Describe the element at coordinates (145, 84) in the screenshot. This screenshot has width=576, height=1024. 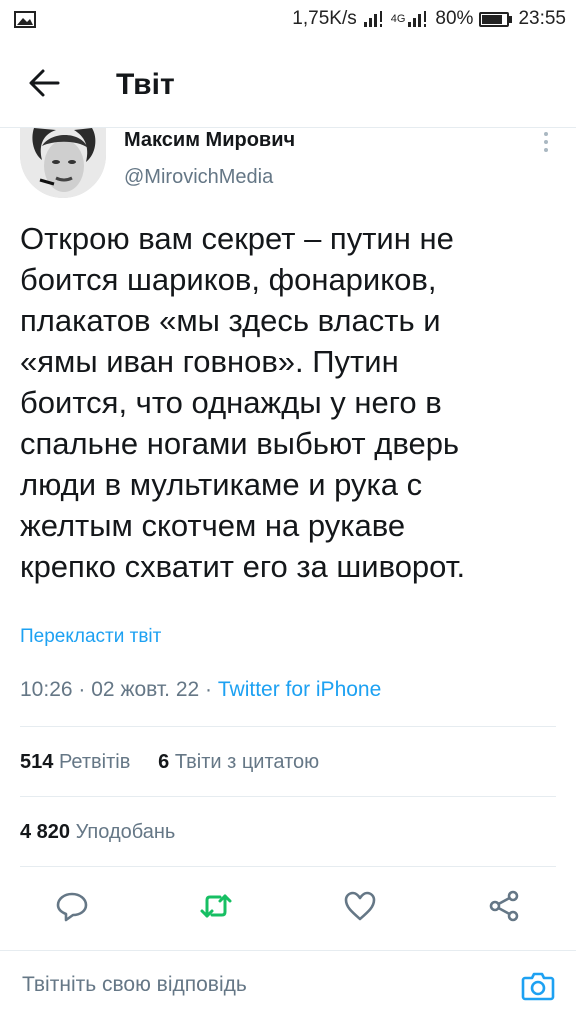
I see `page-title: Твіт` at that location.